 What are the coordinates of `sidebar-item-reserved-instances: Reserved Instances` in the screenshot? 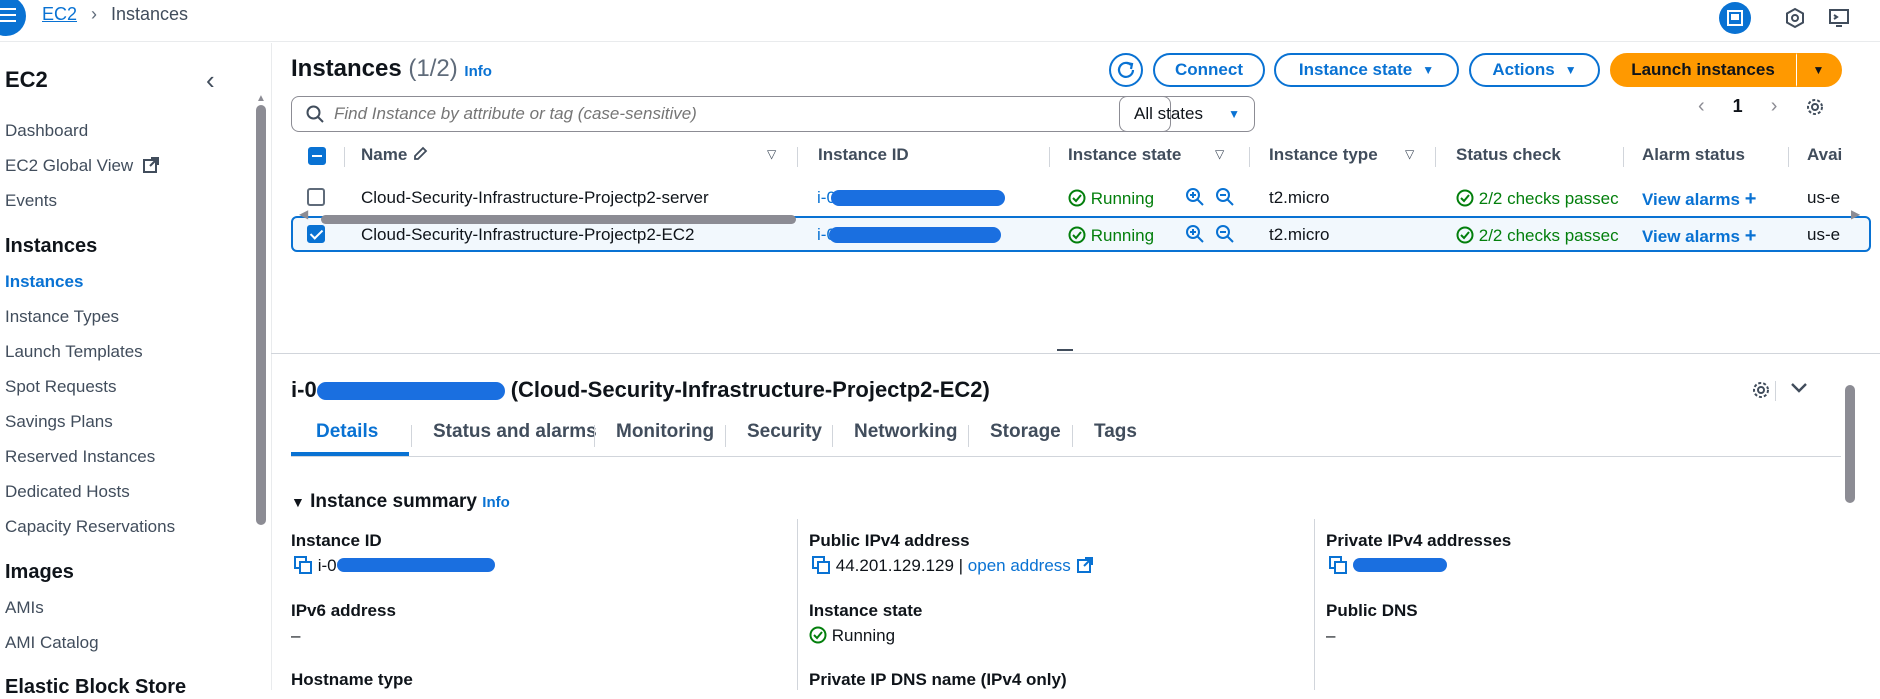 It's located at (80, 457).